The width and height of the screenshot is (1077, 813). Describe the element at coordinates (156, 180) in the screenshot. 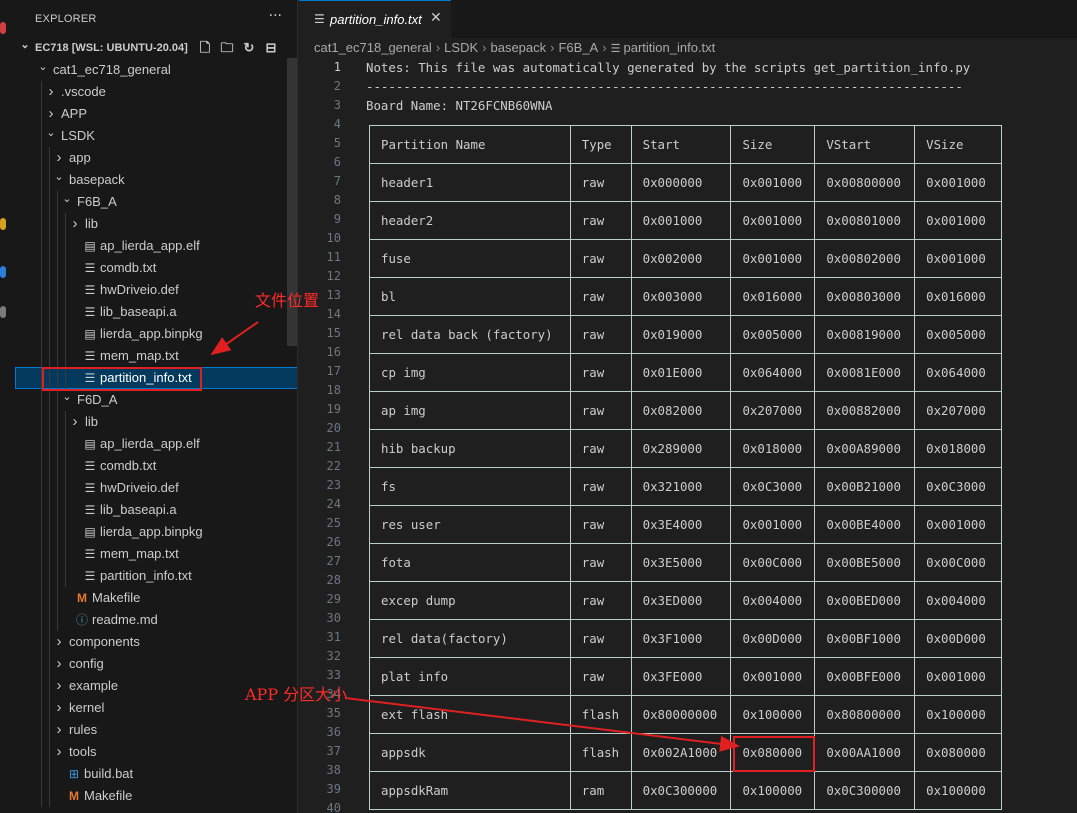

I see `tree-item: ⌄ basepack` at that location.